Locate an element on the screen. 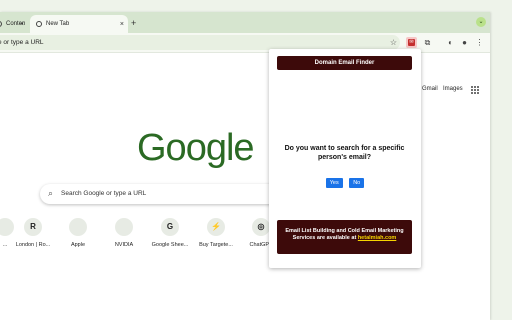 Image resolution: width=512 pixels, height=320 pixels. new-tab-button: + is located at coordinates (133, 23).